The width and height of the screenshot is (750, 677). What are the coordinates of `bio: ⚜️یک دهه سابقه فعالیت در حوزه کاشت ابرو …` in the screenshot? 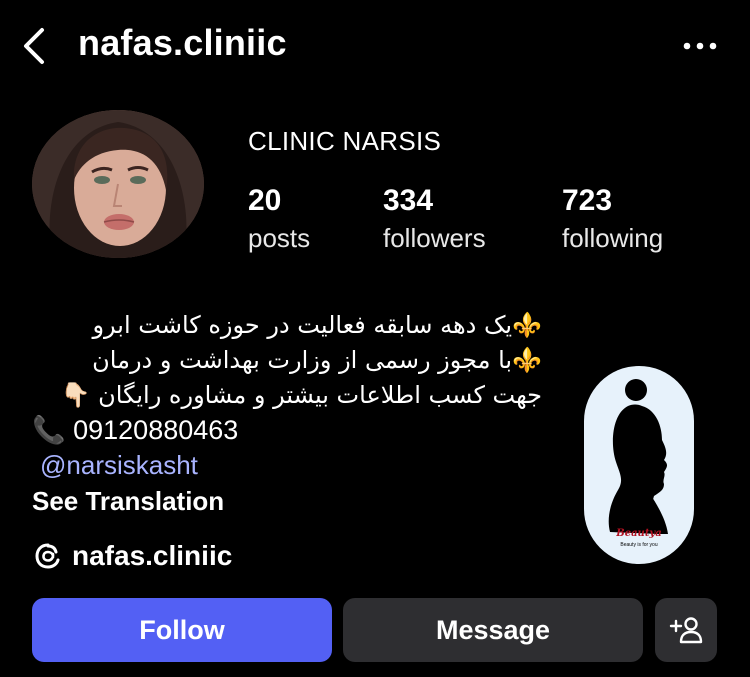 It's located at (287, 378).